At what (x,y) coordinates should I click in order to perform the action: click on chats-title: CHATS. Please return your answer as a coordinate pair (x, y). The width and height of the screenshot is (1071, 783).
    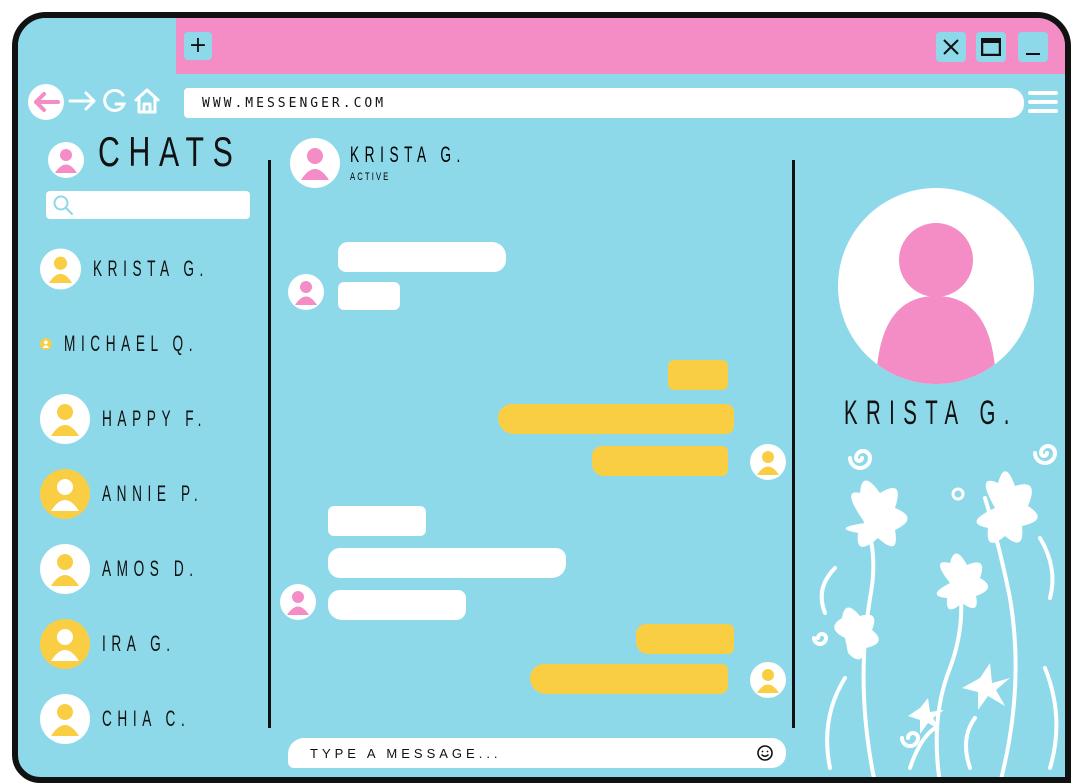
    Looking at the image, I should click on (170, 151).